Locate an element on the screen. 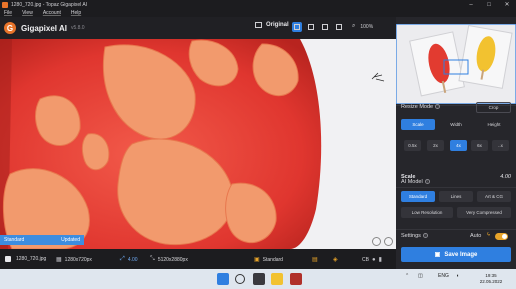  zoom-value: 100% is located at coordinates (367, 26).